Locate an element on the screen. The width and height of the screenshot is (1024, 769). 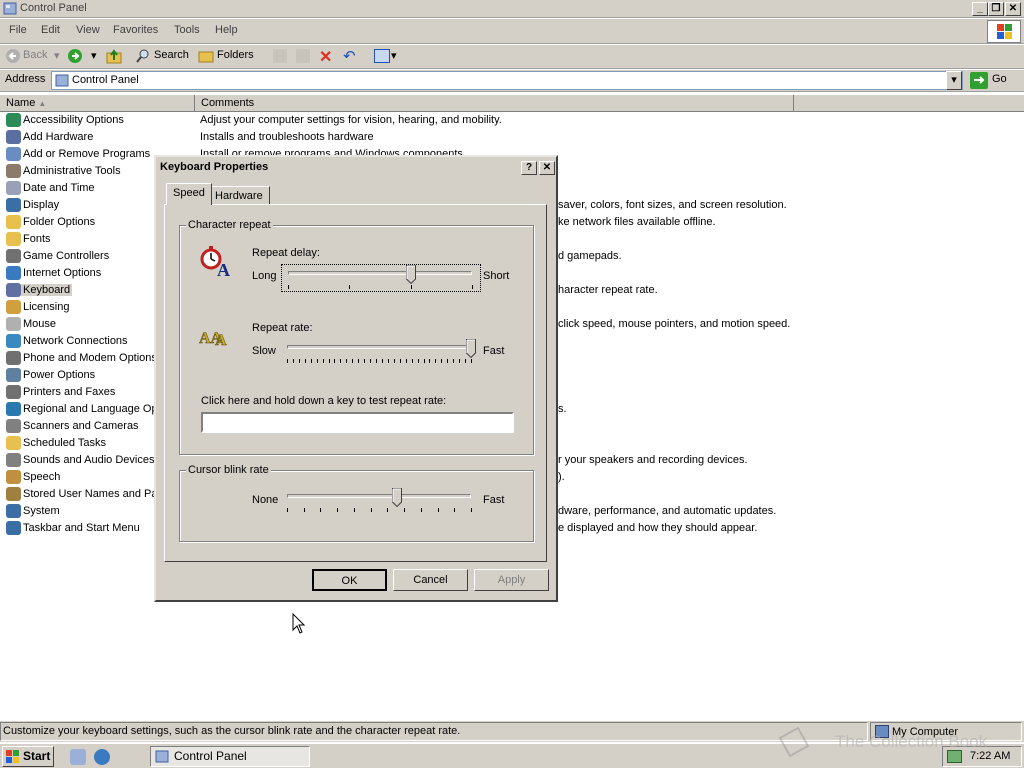
up-folder-icon is located at coordinates (114, 56).